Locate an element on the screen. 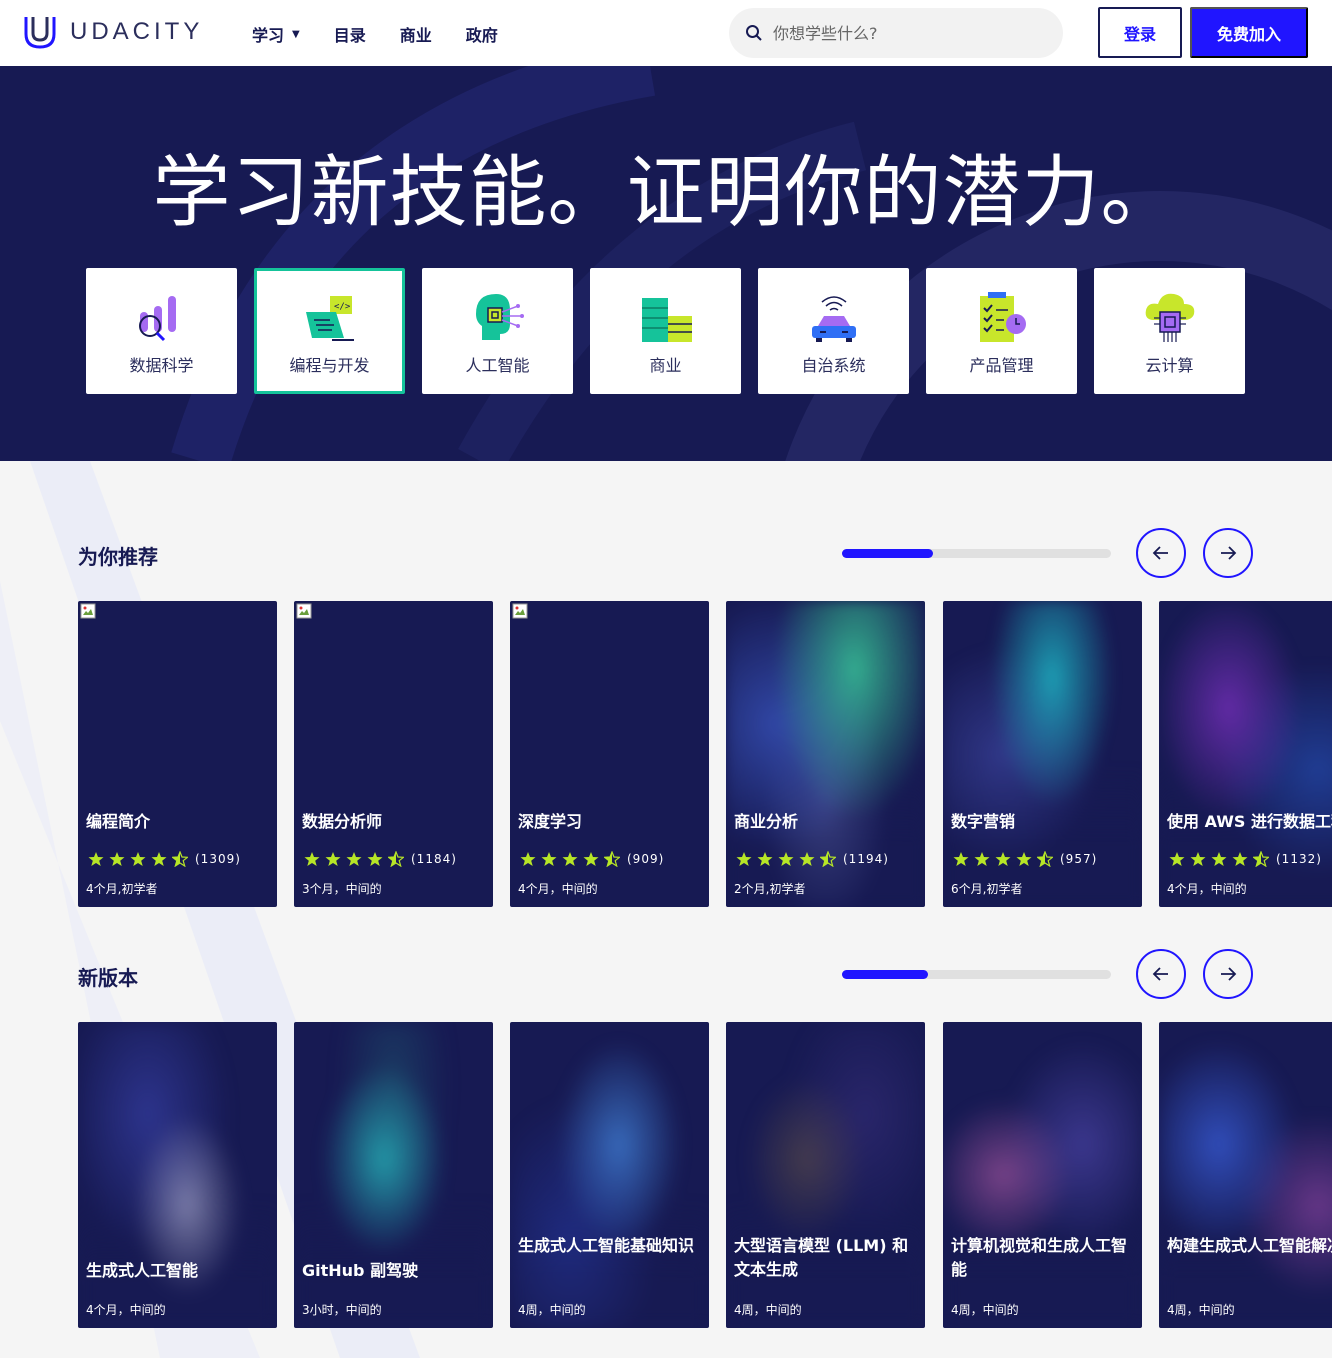 This screenshot has height=1358, width=1332. category-cloud: 云计算 is located at coordinates (1169, 331).